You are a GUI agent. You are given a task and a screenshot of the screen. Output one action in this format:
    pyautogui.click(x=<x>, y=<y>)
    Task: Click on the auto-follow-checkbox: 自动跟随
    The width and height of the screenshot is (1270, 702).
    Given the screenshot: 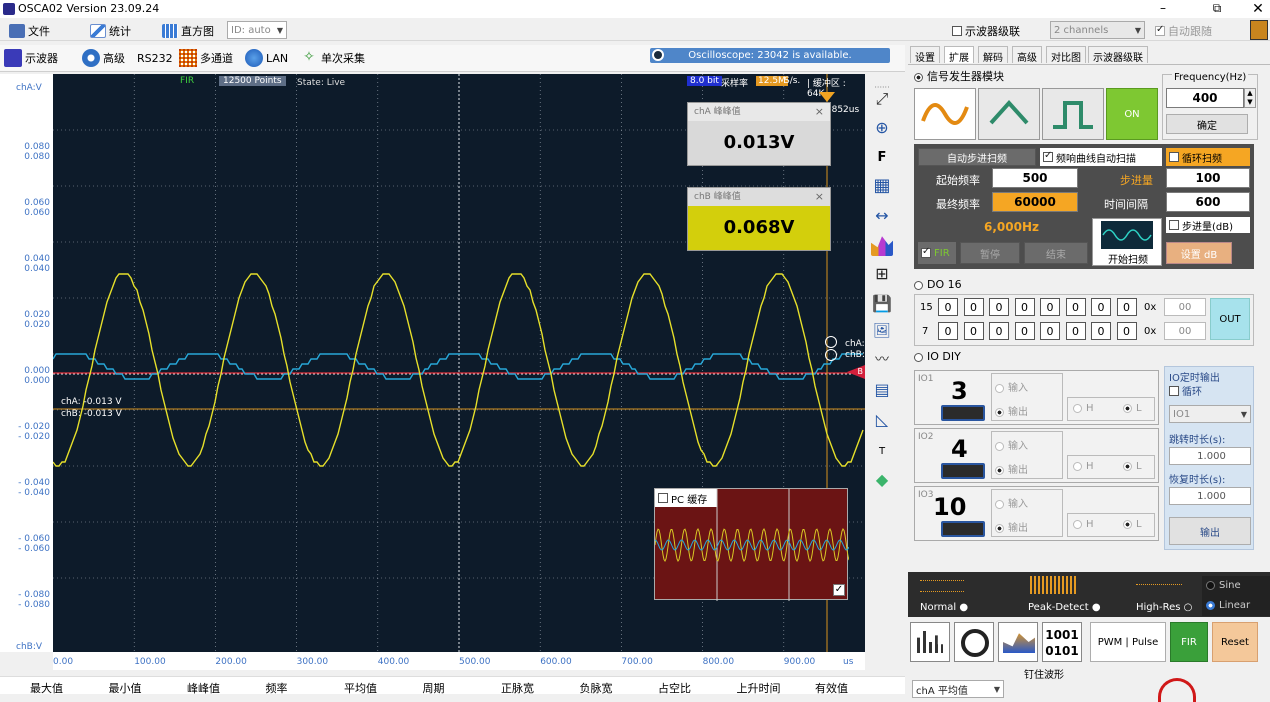 What is the action you would take?
    pyautogui.click(x=1183, y=30)
    